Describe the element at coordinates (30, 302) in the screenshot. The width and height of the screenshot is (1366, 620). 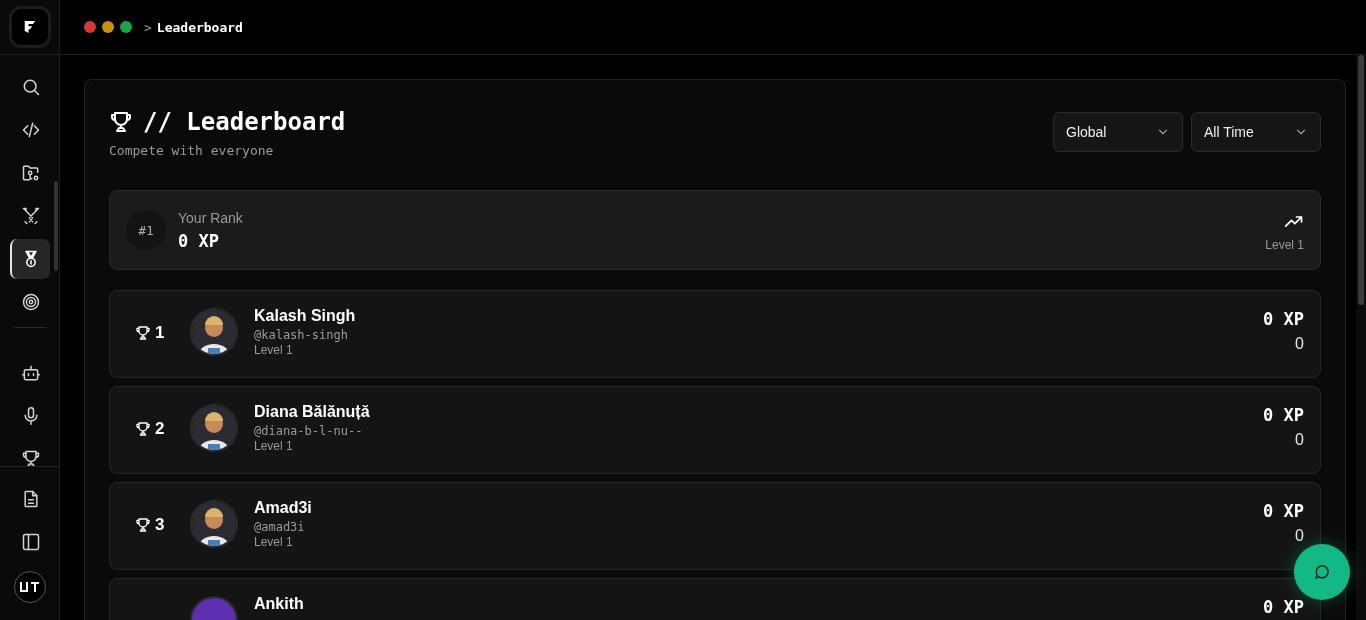
I see `target-icon` at that location.